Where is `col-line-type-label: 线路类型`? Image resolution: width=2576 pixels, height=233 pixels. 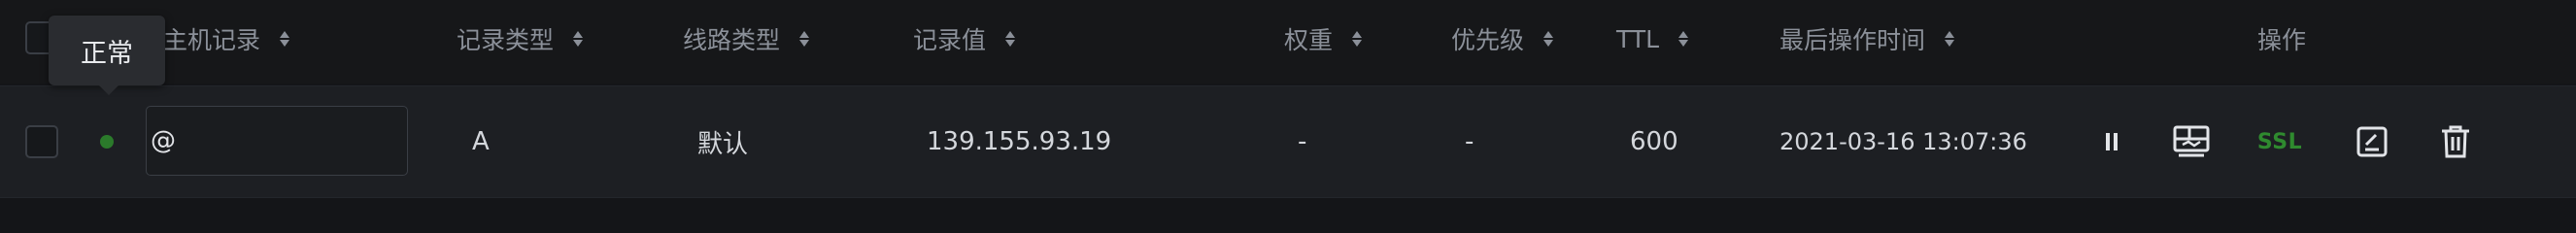
col-line-type-label: 线路类型 is located at coordinates (732, 40).